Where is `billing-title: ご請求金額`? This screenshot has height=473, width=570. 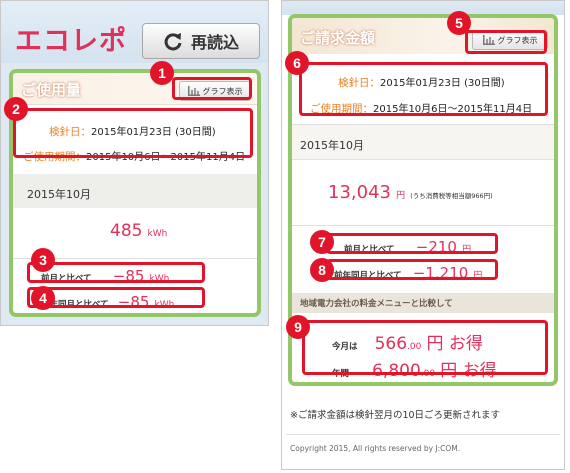
billing-title: ご請求金額 is located at coordinates (338, 38).